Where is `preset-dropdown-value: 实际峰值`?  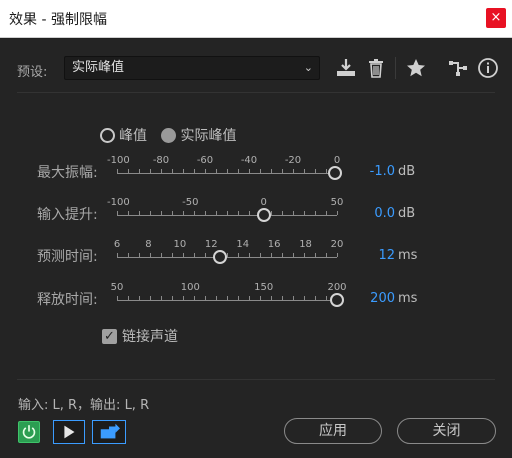
preset-dropdown-value: 实际峰值 is located at coordinates (98, 67).